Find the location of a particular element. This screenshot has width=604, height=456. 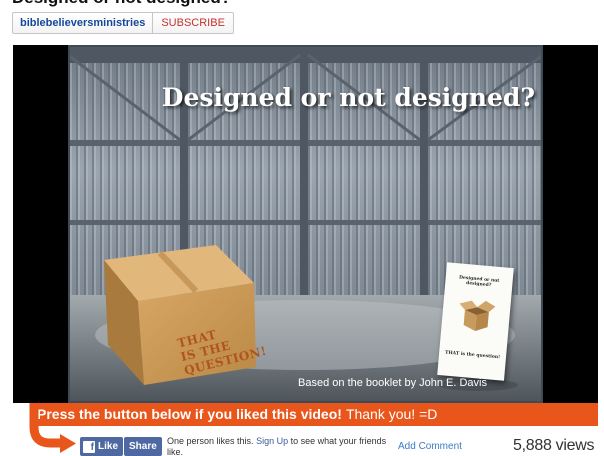

facebook-like-button: f Like is located at coordinates (102, 446).